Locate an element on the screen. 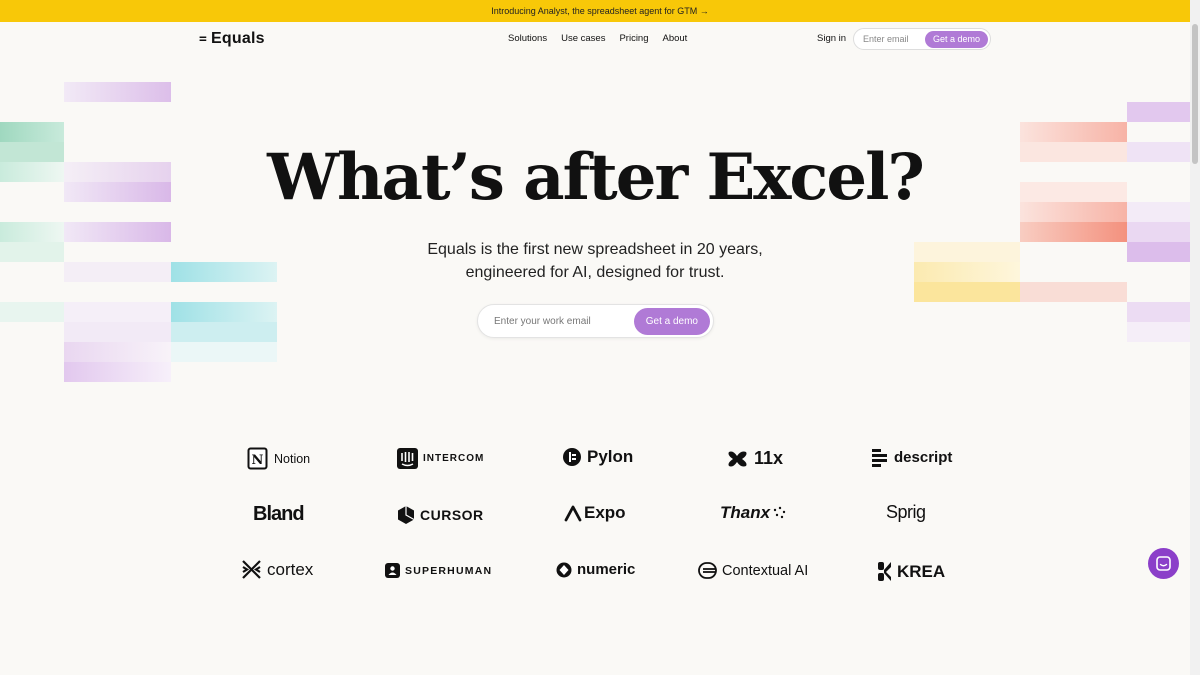  hero-get-demo-button: Get a demo is located at coordinates (671, 321).